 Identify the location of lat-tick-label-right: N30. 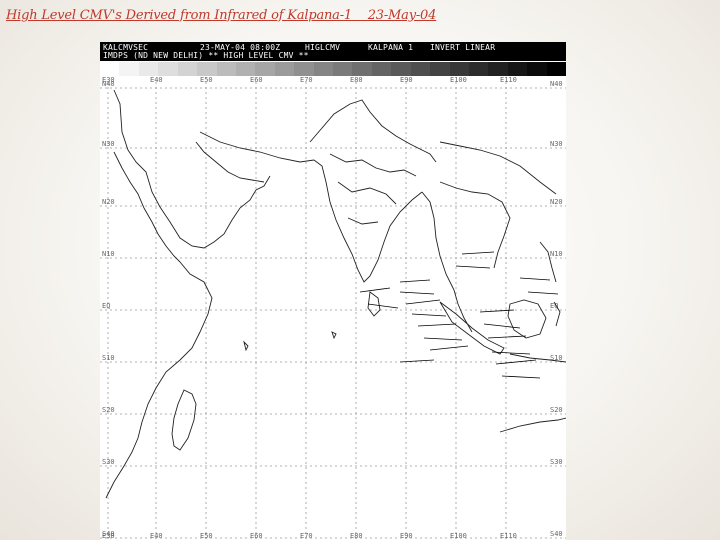
(556, 144).